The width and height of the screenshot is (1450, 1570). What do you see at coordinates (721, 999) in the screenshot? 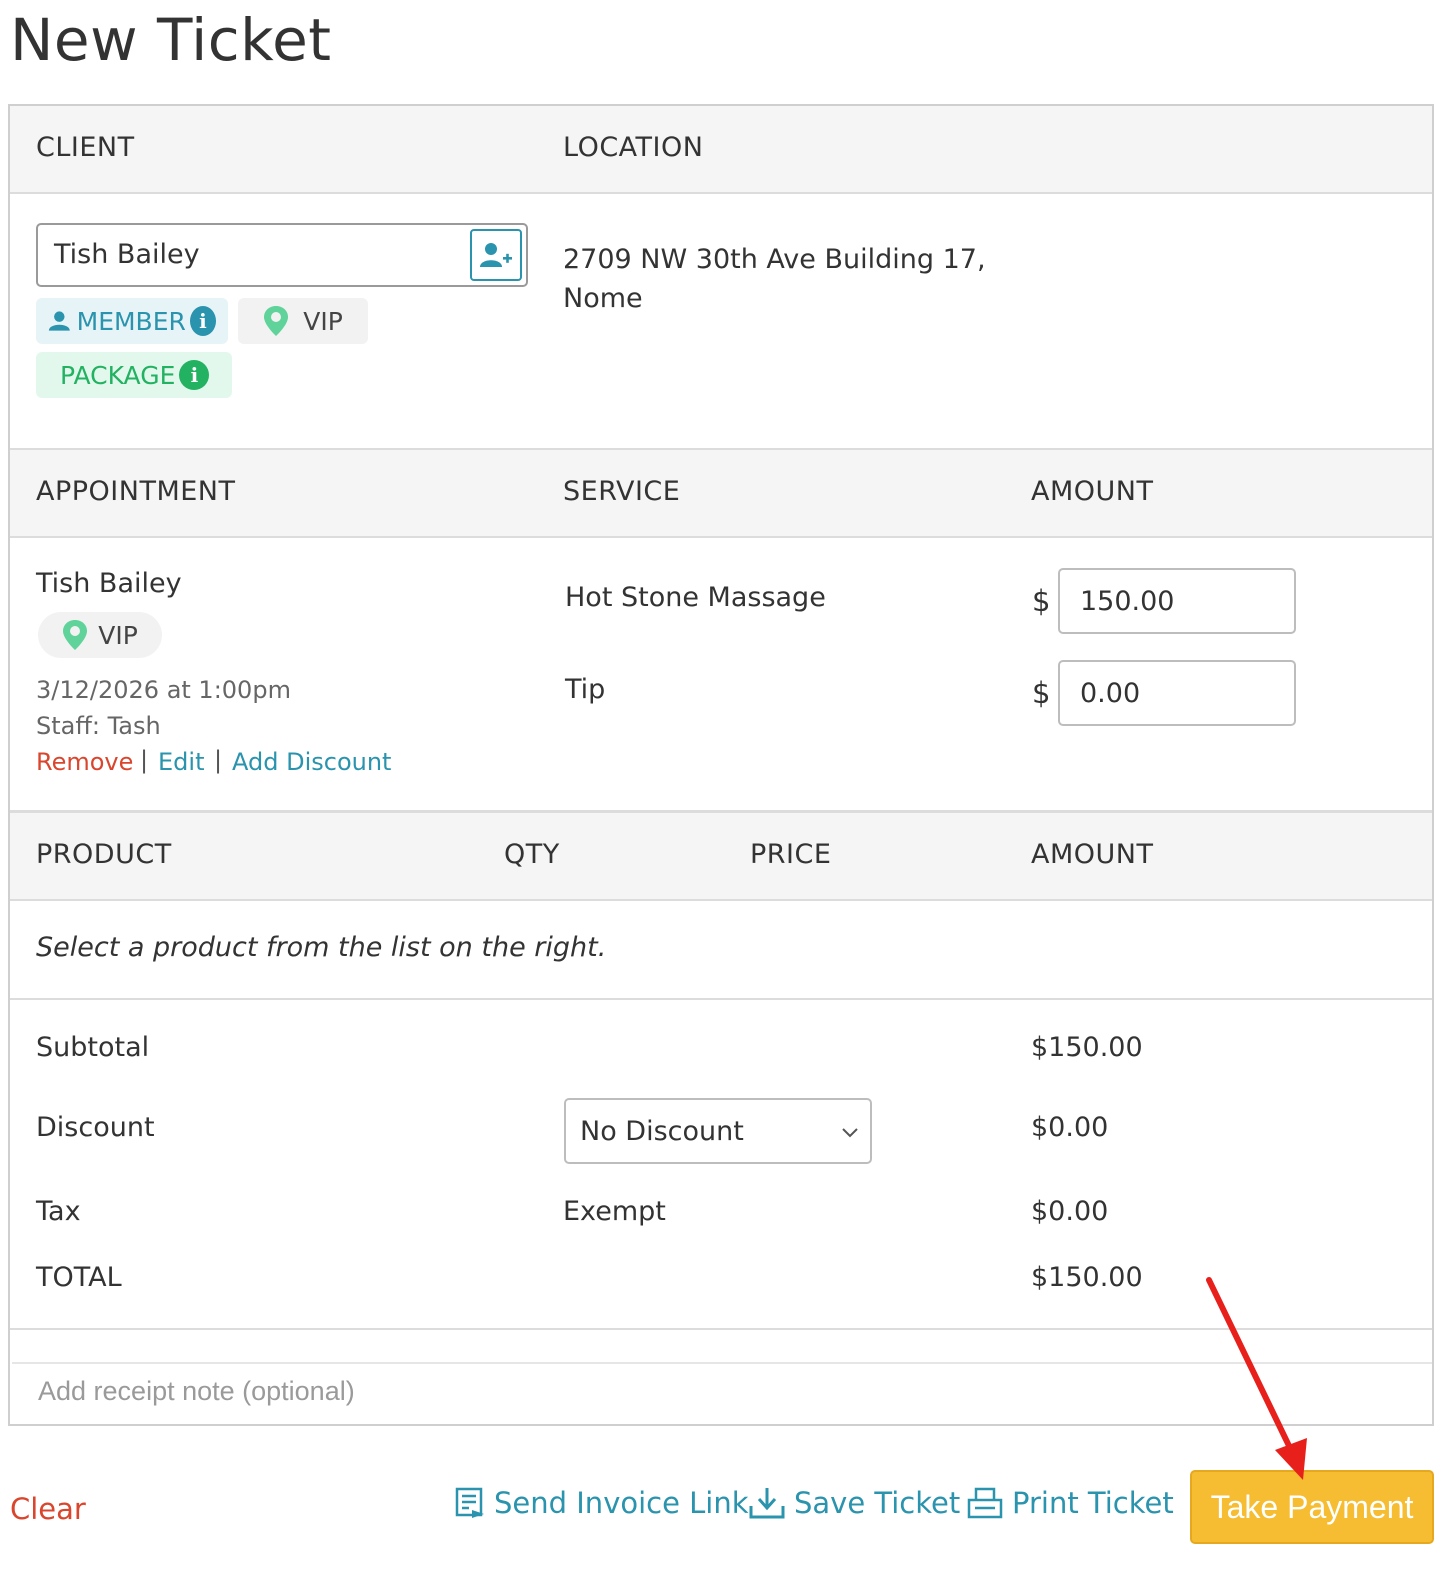
I see `divider` at bounding box center [721, 999].